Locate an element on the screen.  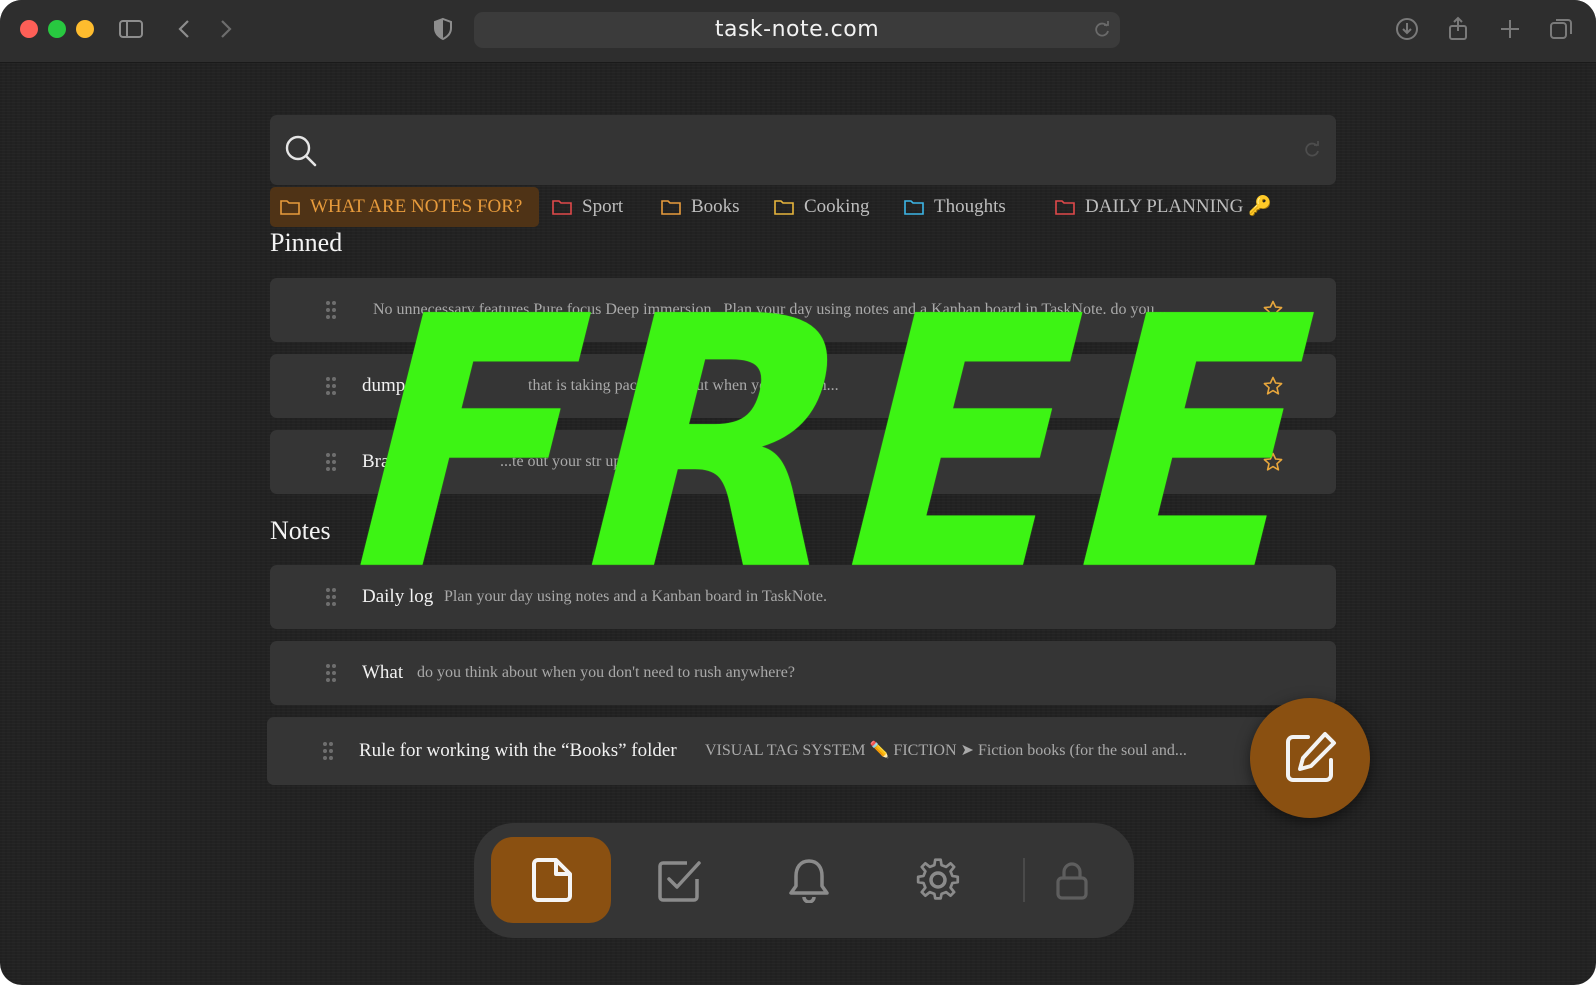
compose-icon is located at coordinates (1311, 757).